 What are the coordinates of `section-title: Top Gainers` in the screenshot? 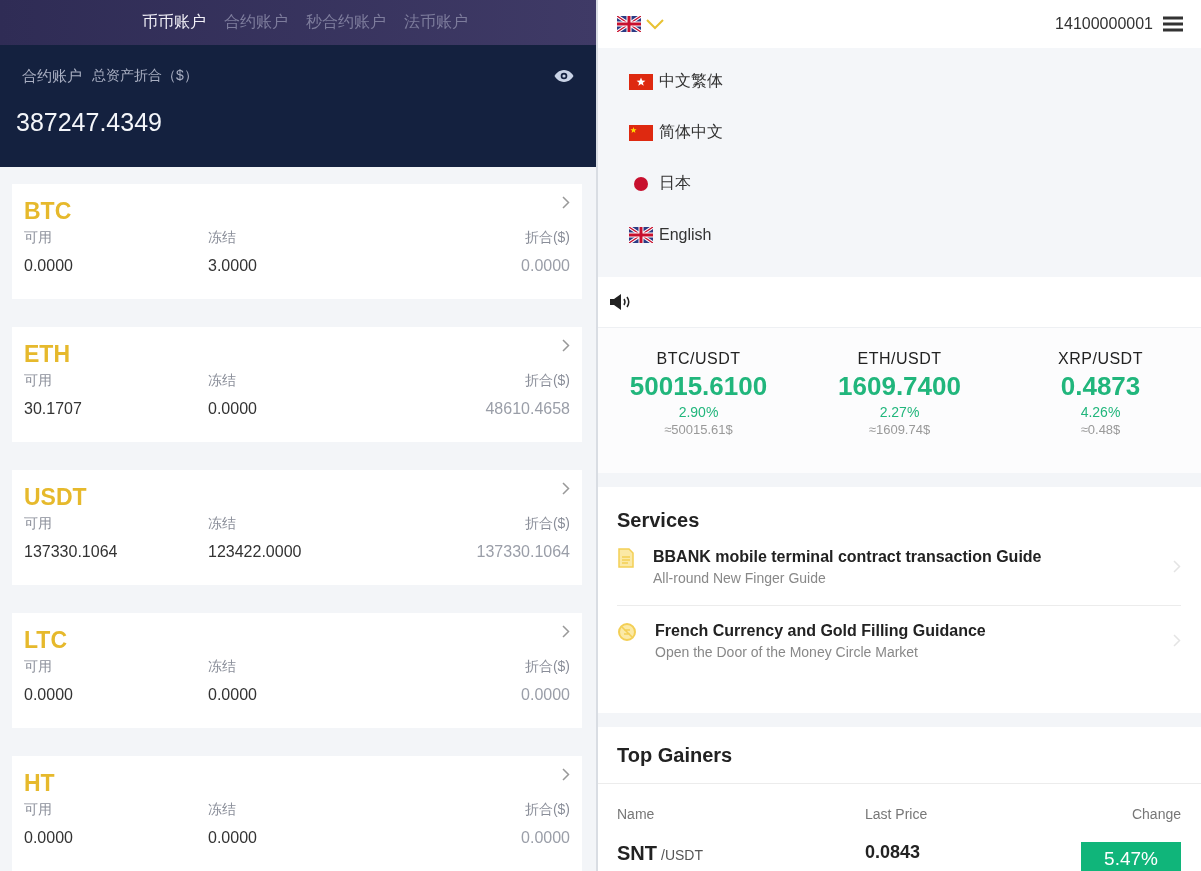 It's located at (675, 755).